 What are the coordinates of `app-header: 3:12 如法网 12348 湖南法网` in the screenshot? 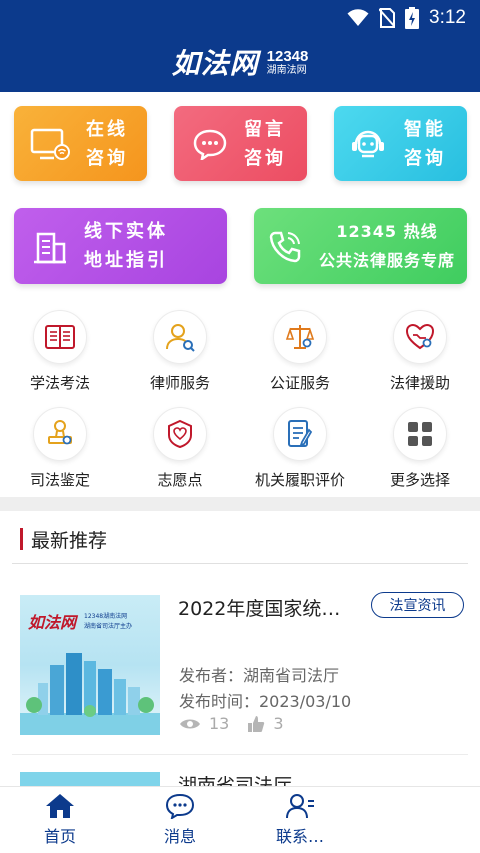 It's located at (240, 46).